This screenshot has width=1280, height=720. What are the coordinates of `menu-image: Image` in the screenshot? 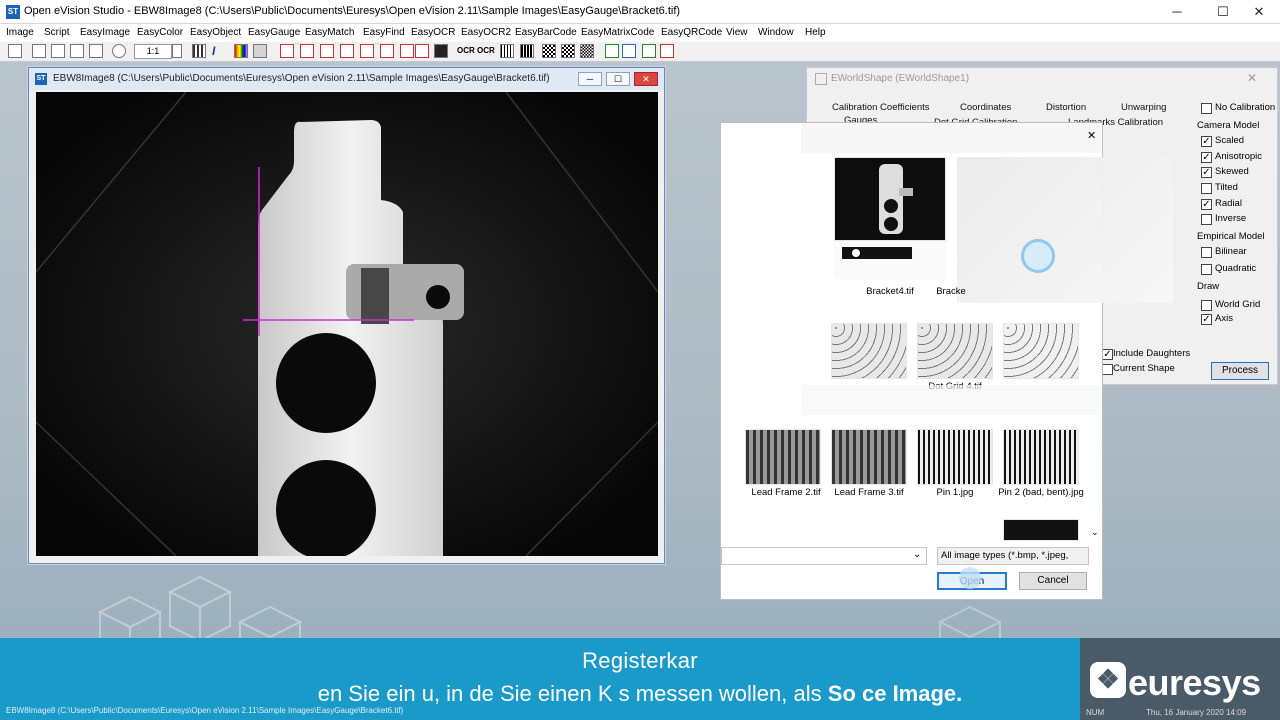 It's located at (20, 32).